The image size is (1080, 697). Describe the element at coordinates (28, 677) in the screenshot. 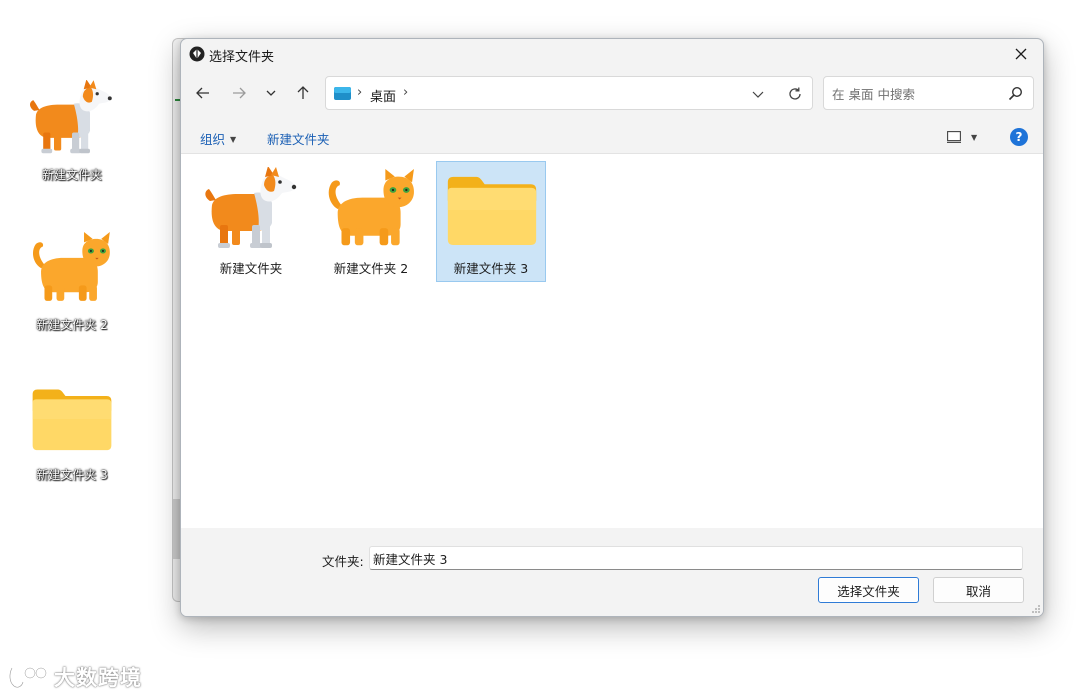

I see `watermark-logo-icon` at that location.